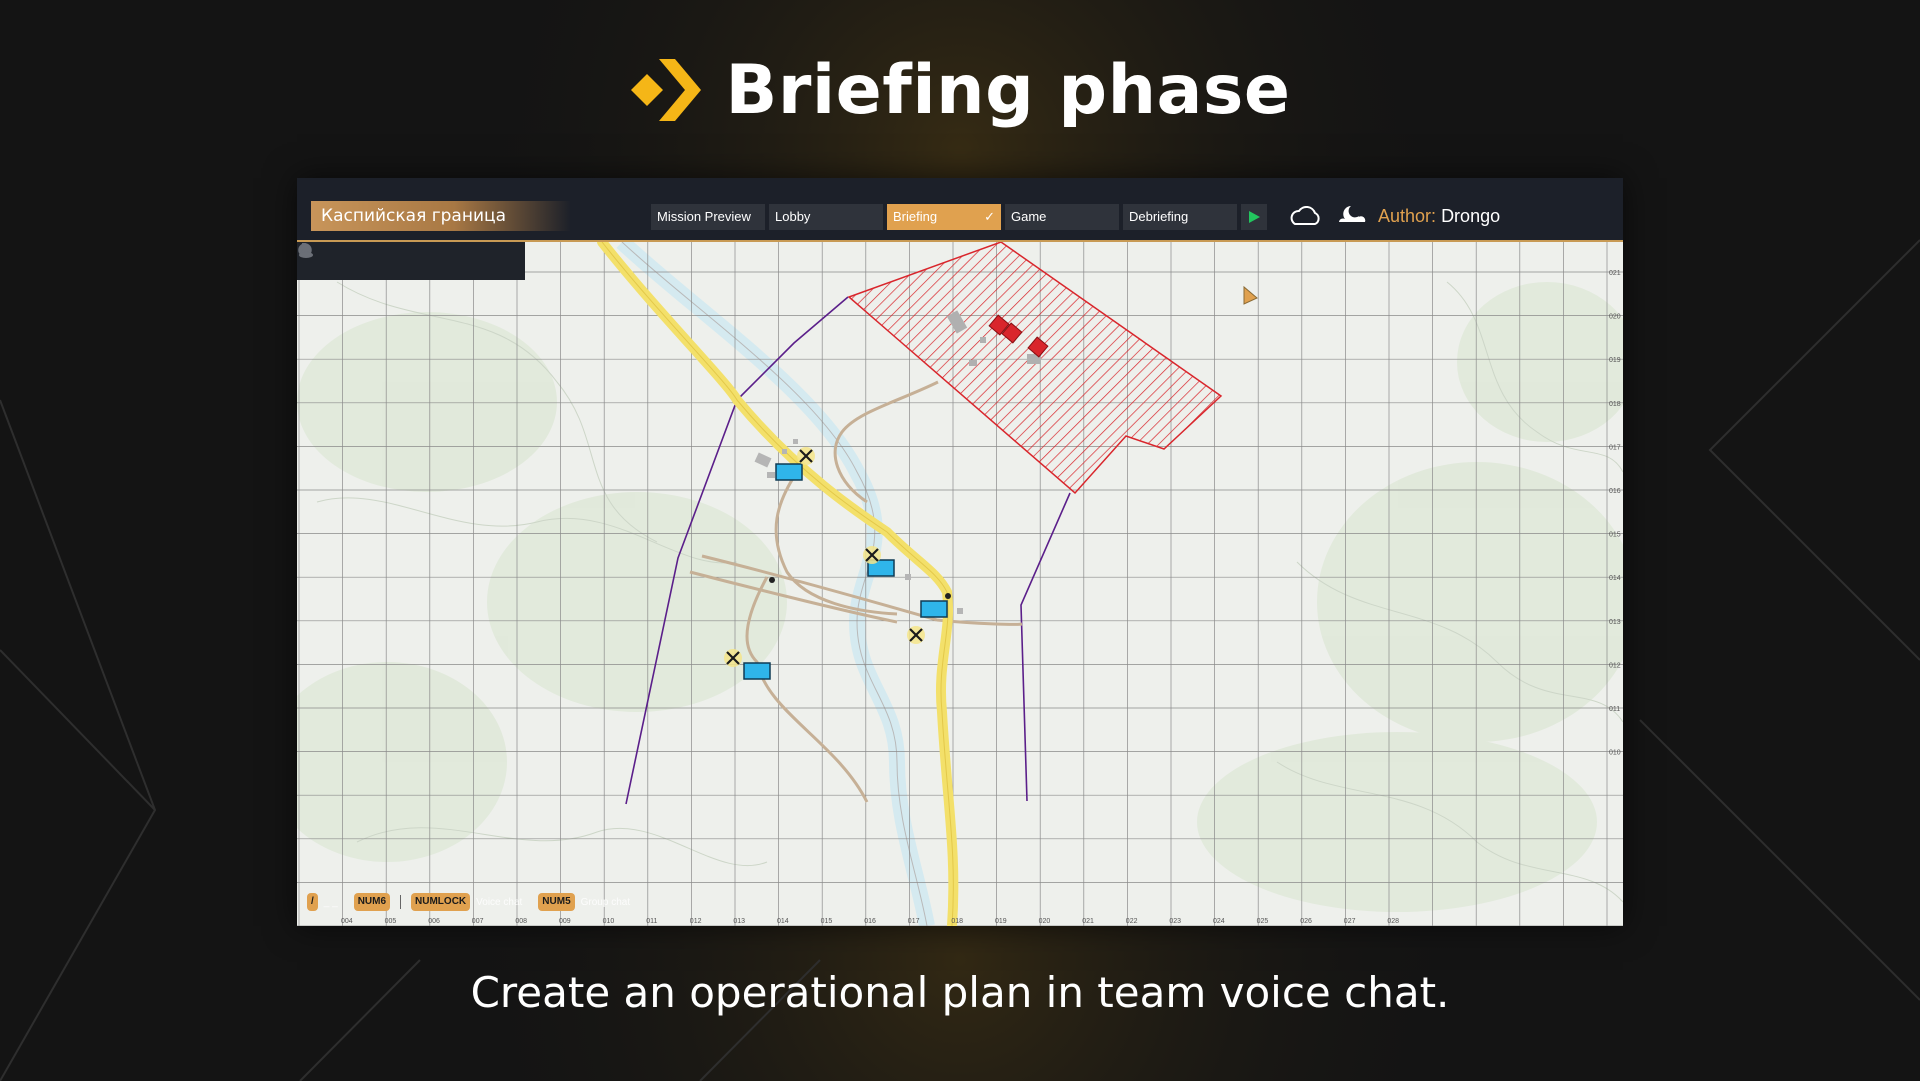 The width and height of the screenshot is (1920, 1081). What do you see at coordinates (441, 216) in the screenshot?
I see `mission-title: Каспийская граница` at bounding box center [441, 216].